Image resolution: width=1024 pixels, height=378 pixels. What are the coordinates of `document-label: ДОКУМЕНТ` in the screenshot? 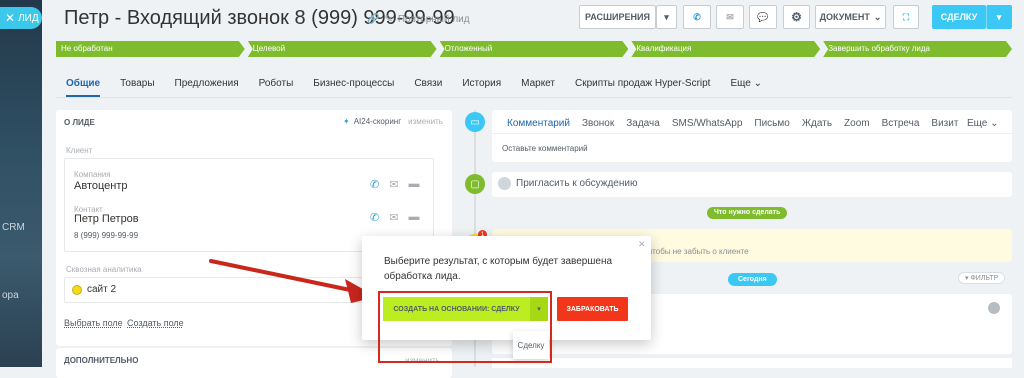 It's located at (844, 17).